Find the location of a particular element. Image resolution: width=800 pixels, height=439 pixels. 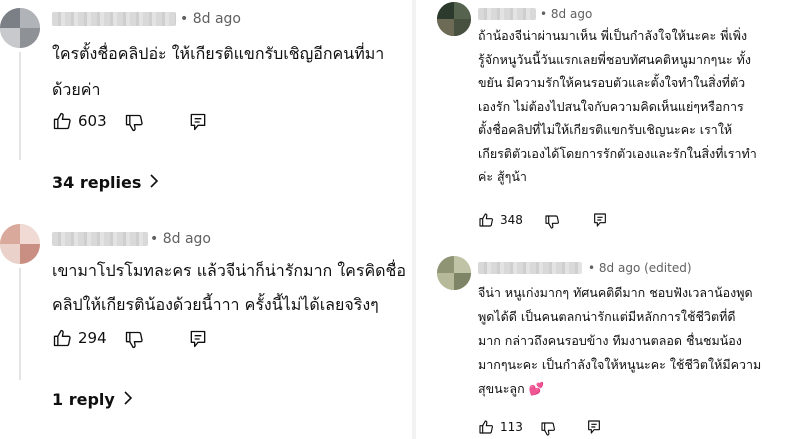

comment-timestamp: • 8d ago (edited) is located at coordinates (640, 268).